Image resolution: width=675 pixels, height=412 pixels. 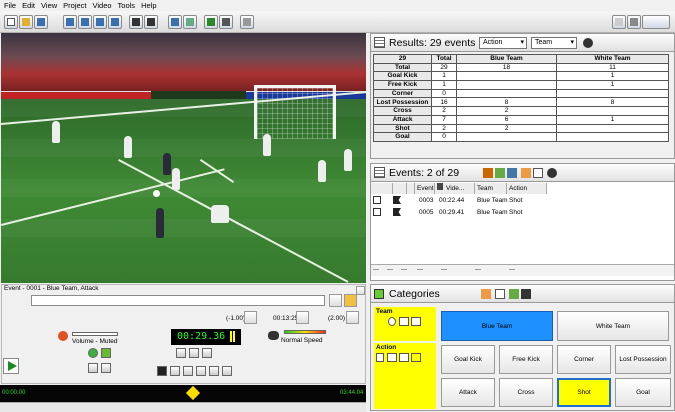 What do you see at coordinates (102, 5) in the screenshot?
I see `menu-video: Video` at bounding box center [102, 5].